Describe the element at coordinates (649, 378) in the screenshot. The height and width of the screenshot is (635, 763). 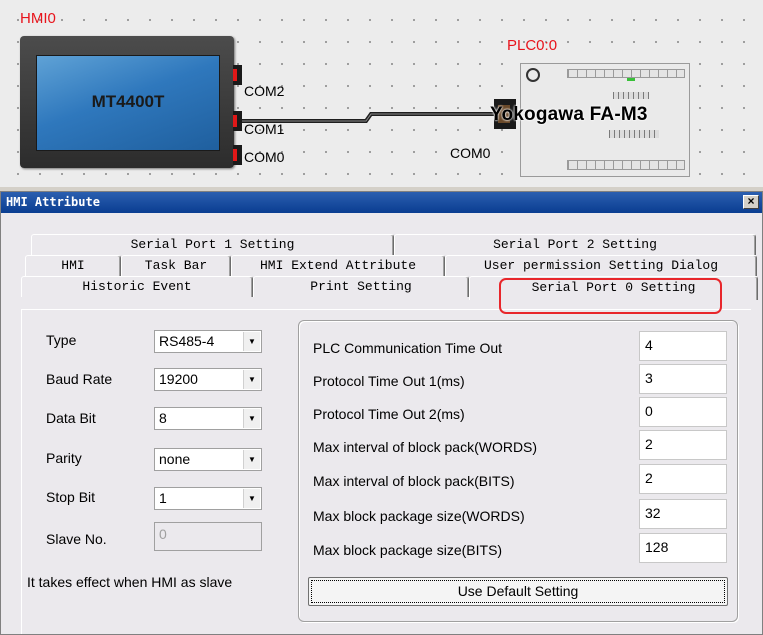
I see `param-value-protocol-timeout-1: 3` at that location.